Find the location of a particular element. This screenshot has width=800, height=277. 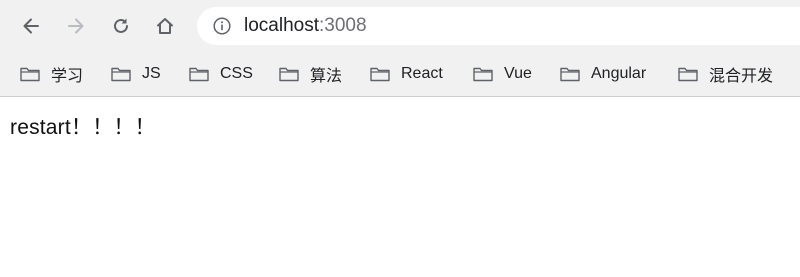

home-icon is located at coordinates (165, 26).